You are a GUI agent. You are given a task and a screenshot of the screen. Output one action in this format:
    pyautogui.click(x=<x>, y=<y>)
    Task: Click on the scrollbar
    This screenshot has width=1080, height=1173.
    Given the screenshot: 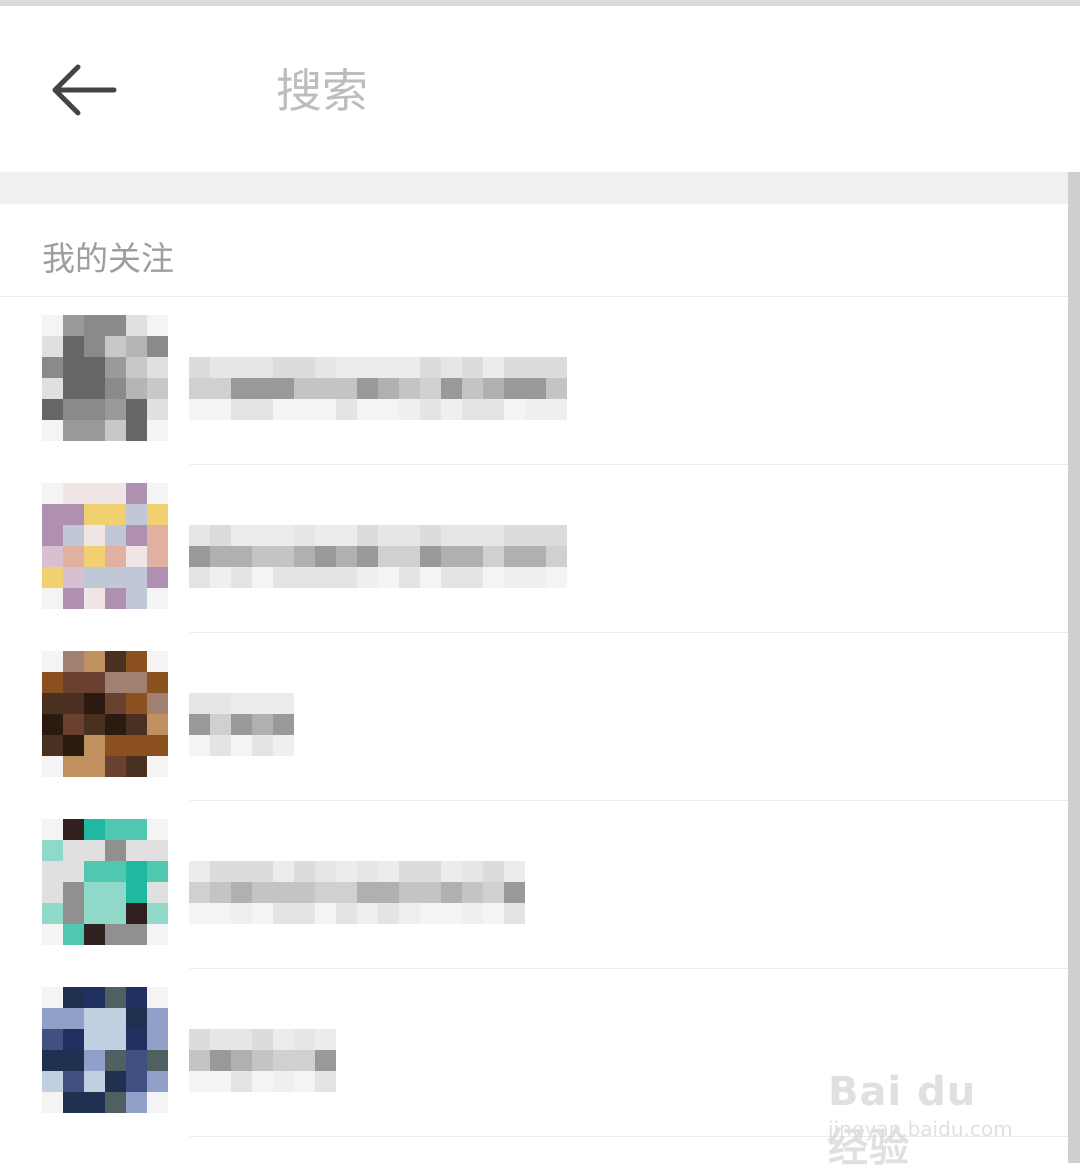 What is the action you would take?
    pyautogui.click(x=1074, y=667)
    